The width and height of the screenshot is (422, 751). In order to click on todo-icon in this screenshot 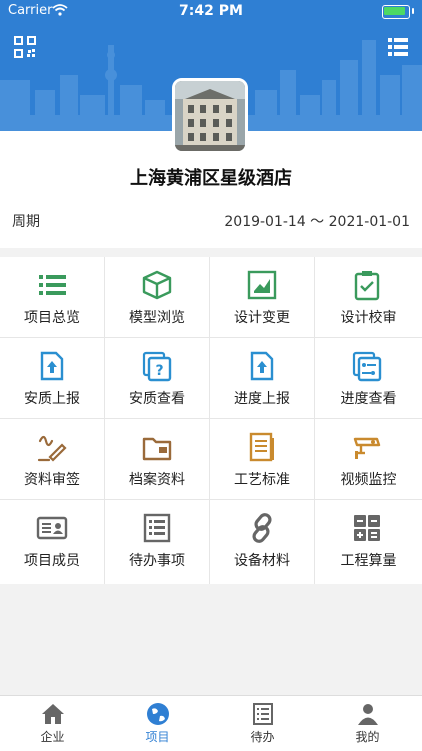, I will do `click(263, 714)`.